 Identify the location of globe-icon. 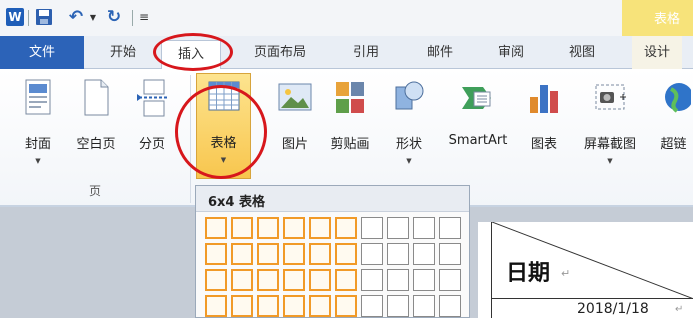
(675, 98).